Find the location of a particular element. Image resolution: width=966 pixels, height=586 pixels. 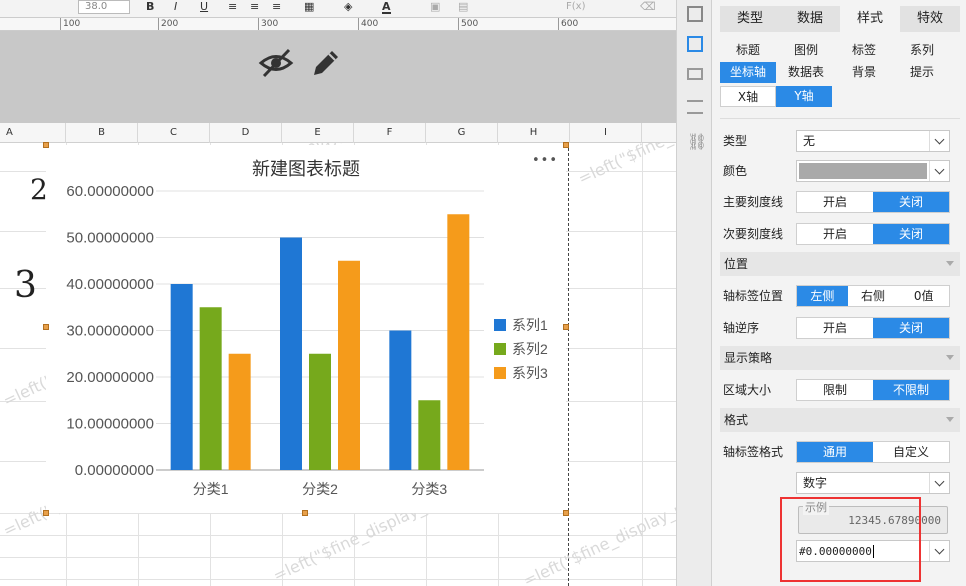

align-center-icon: ≡ is located at coordinates (254, 7).